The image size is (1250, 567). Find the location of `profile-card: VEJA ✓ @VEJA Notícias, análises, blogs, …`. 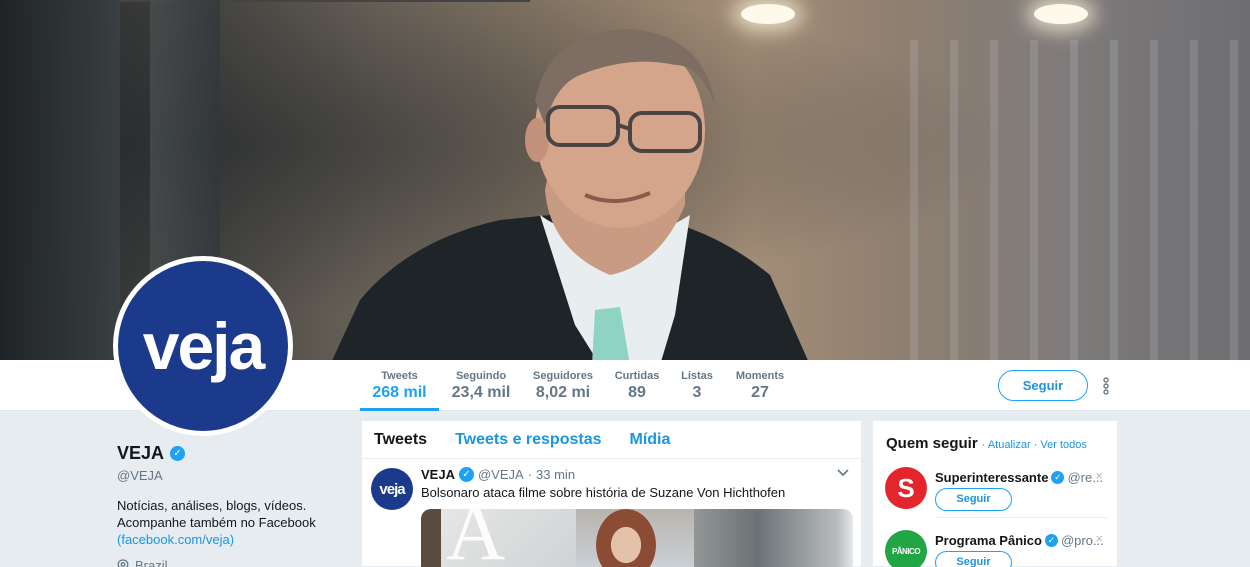

profile-card: VEJA ✓ @VEJA Notícias, análises, blogs, … is located at coordinates (227, 505).